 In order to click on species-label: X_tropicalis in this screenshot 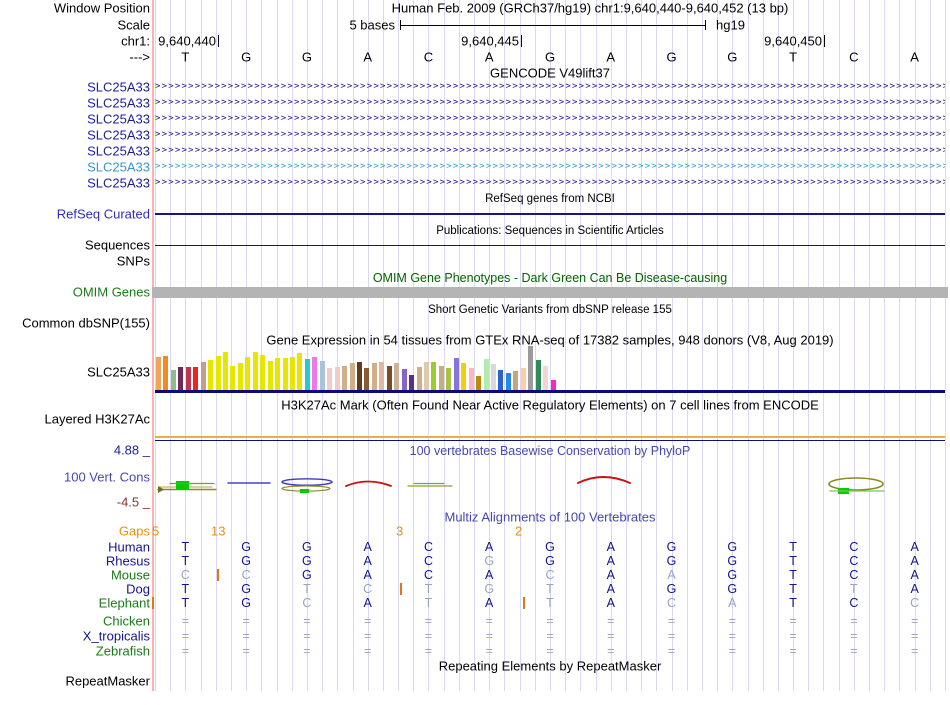, I will do `click(116, 636)`.